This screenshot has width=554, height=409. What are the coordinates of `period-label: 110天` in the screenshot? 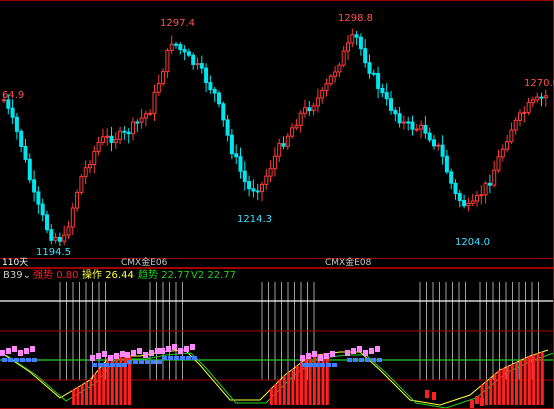 It's located at (15, 263).